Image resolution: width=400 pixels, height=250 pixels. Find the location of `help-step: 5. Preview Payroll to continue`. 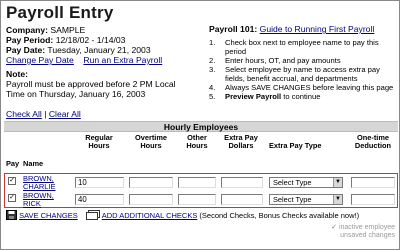

help-step: 5. Preview Payroll to continue is located at coordinates (265, 96).